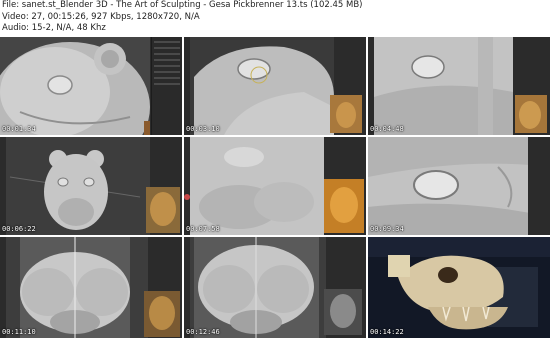 This screenshot has height=338, width=550. Describe the element at coordinates (203, 229) in the screenshot. I see `timestamp: 00:07:58` at that location.